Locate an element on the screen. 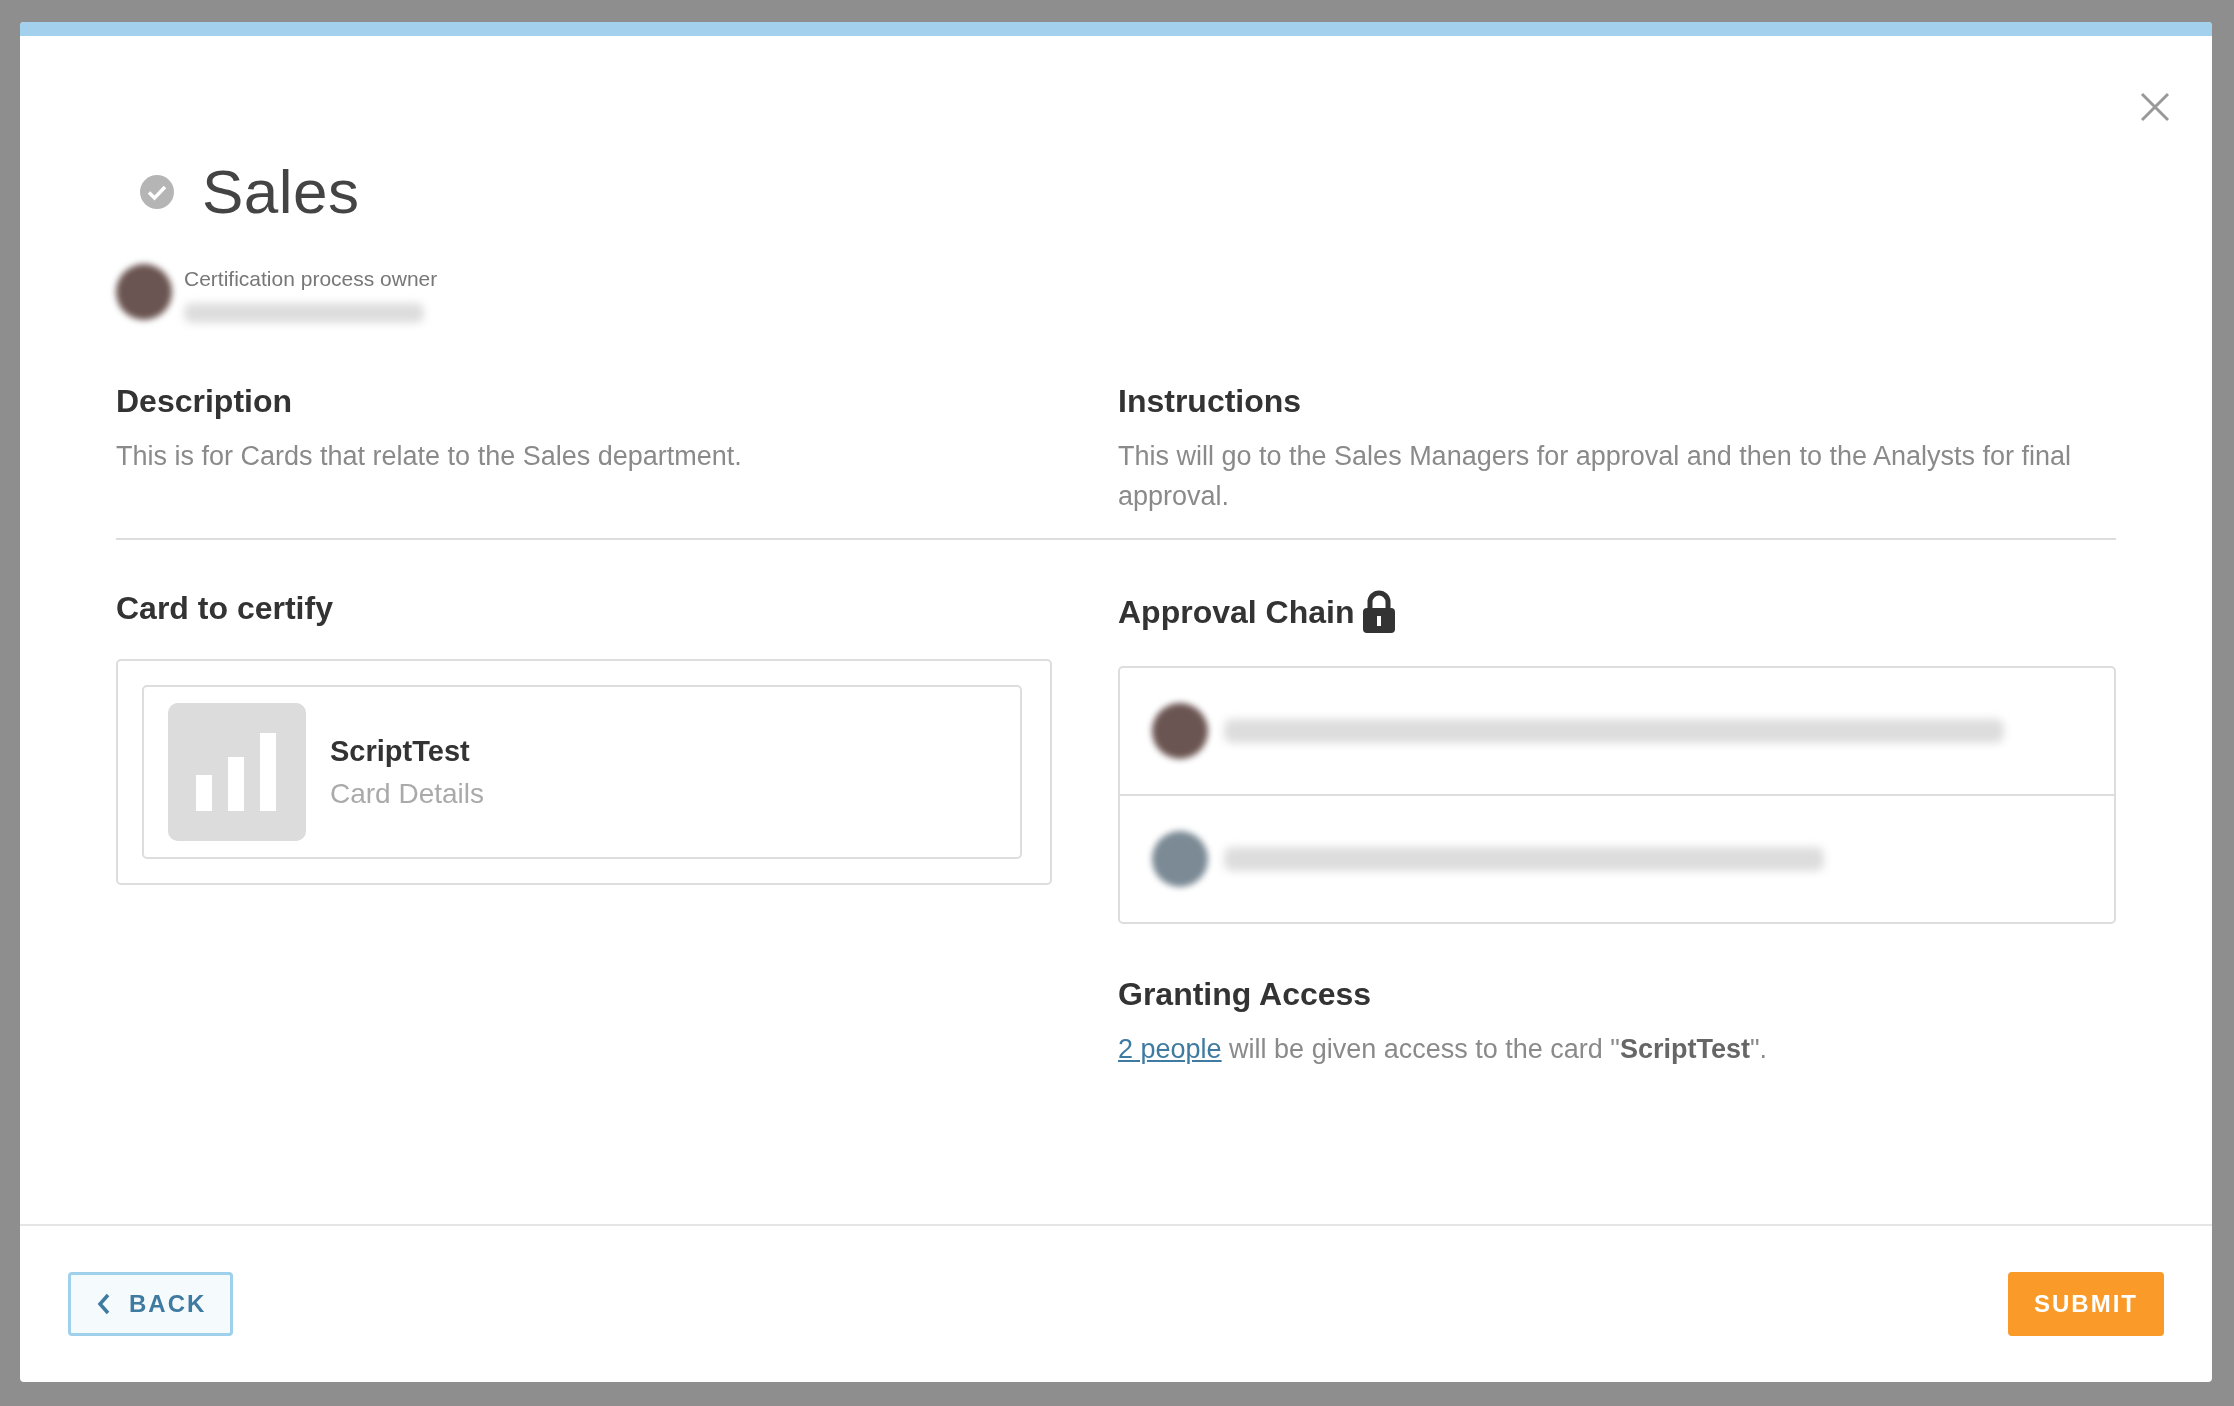 The width and height of the screenshot is (2234, 1406). description-heading: Description is located at coordinates (205, 401).